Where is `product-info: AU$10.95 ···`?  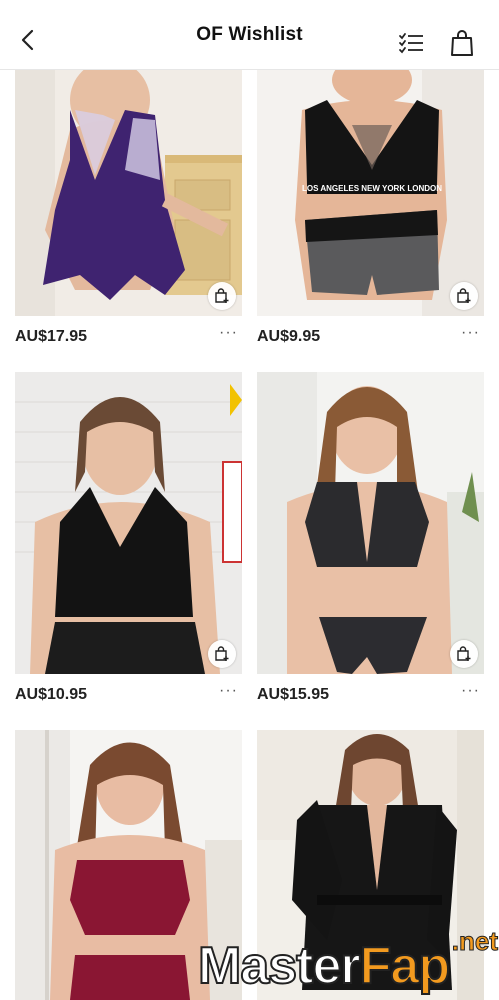
product-info: AU$10.95 ··· is located at coordinates (128, 694).